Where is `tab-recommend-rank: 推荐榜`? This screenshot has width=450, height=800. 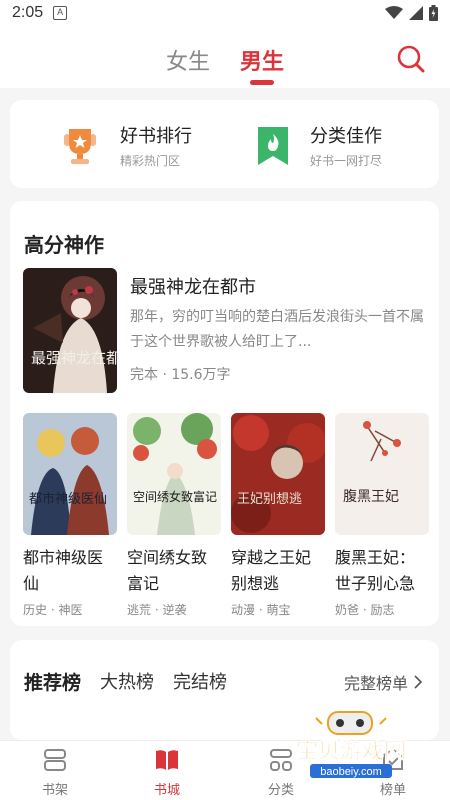 tab-recommend-rank: 推荐榜 is located at coordinates (52, 681).